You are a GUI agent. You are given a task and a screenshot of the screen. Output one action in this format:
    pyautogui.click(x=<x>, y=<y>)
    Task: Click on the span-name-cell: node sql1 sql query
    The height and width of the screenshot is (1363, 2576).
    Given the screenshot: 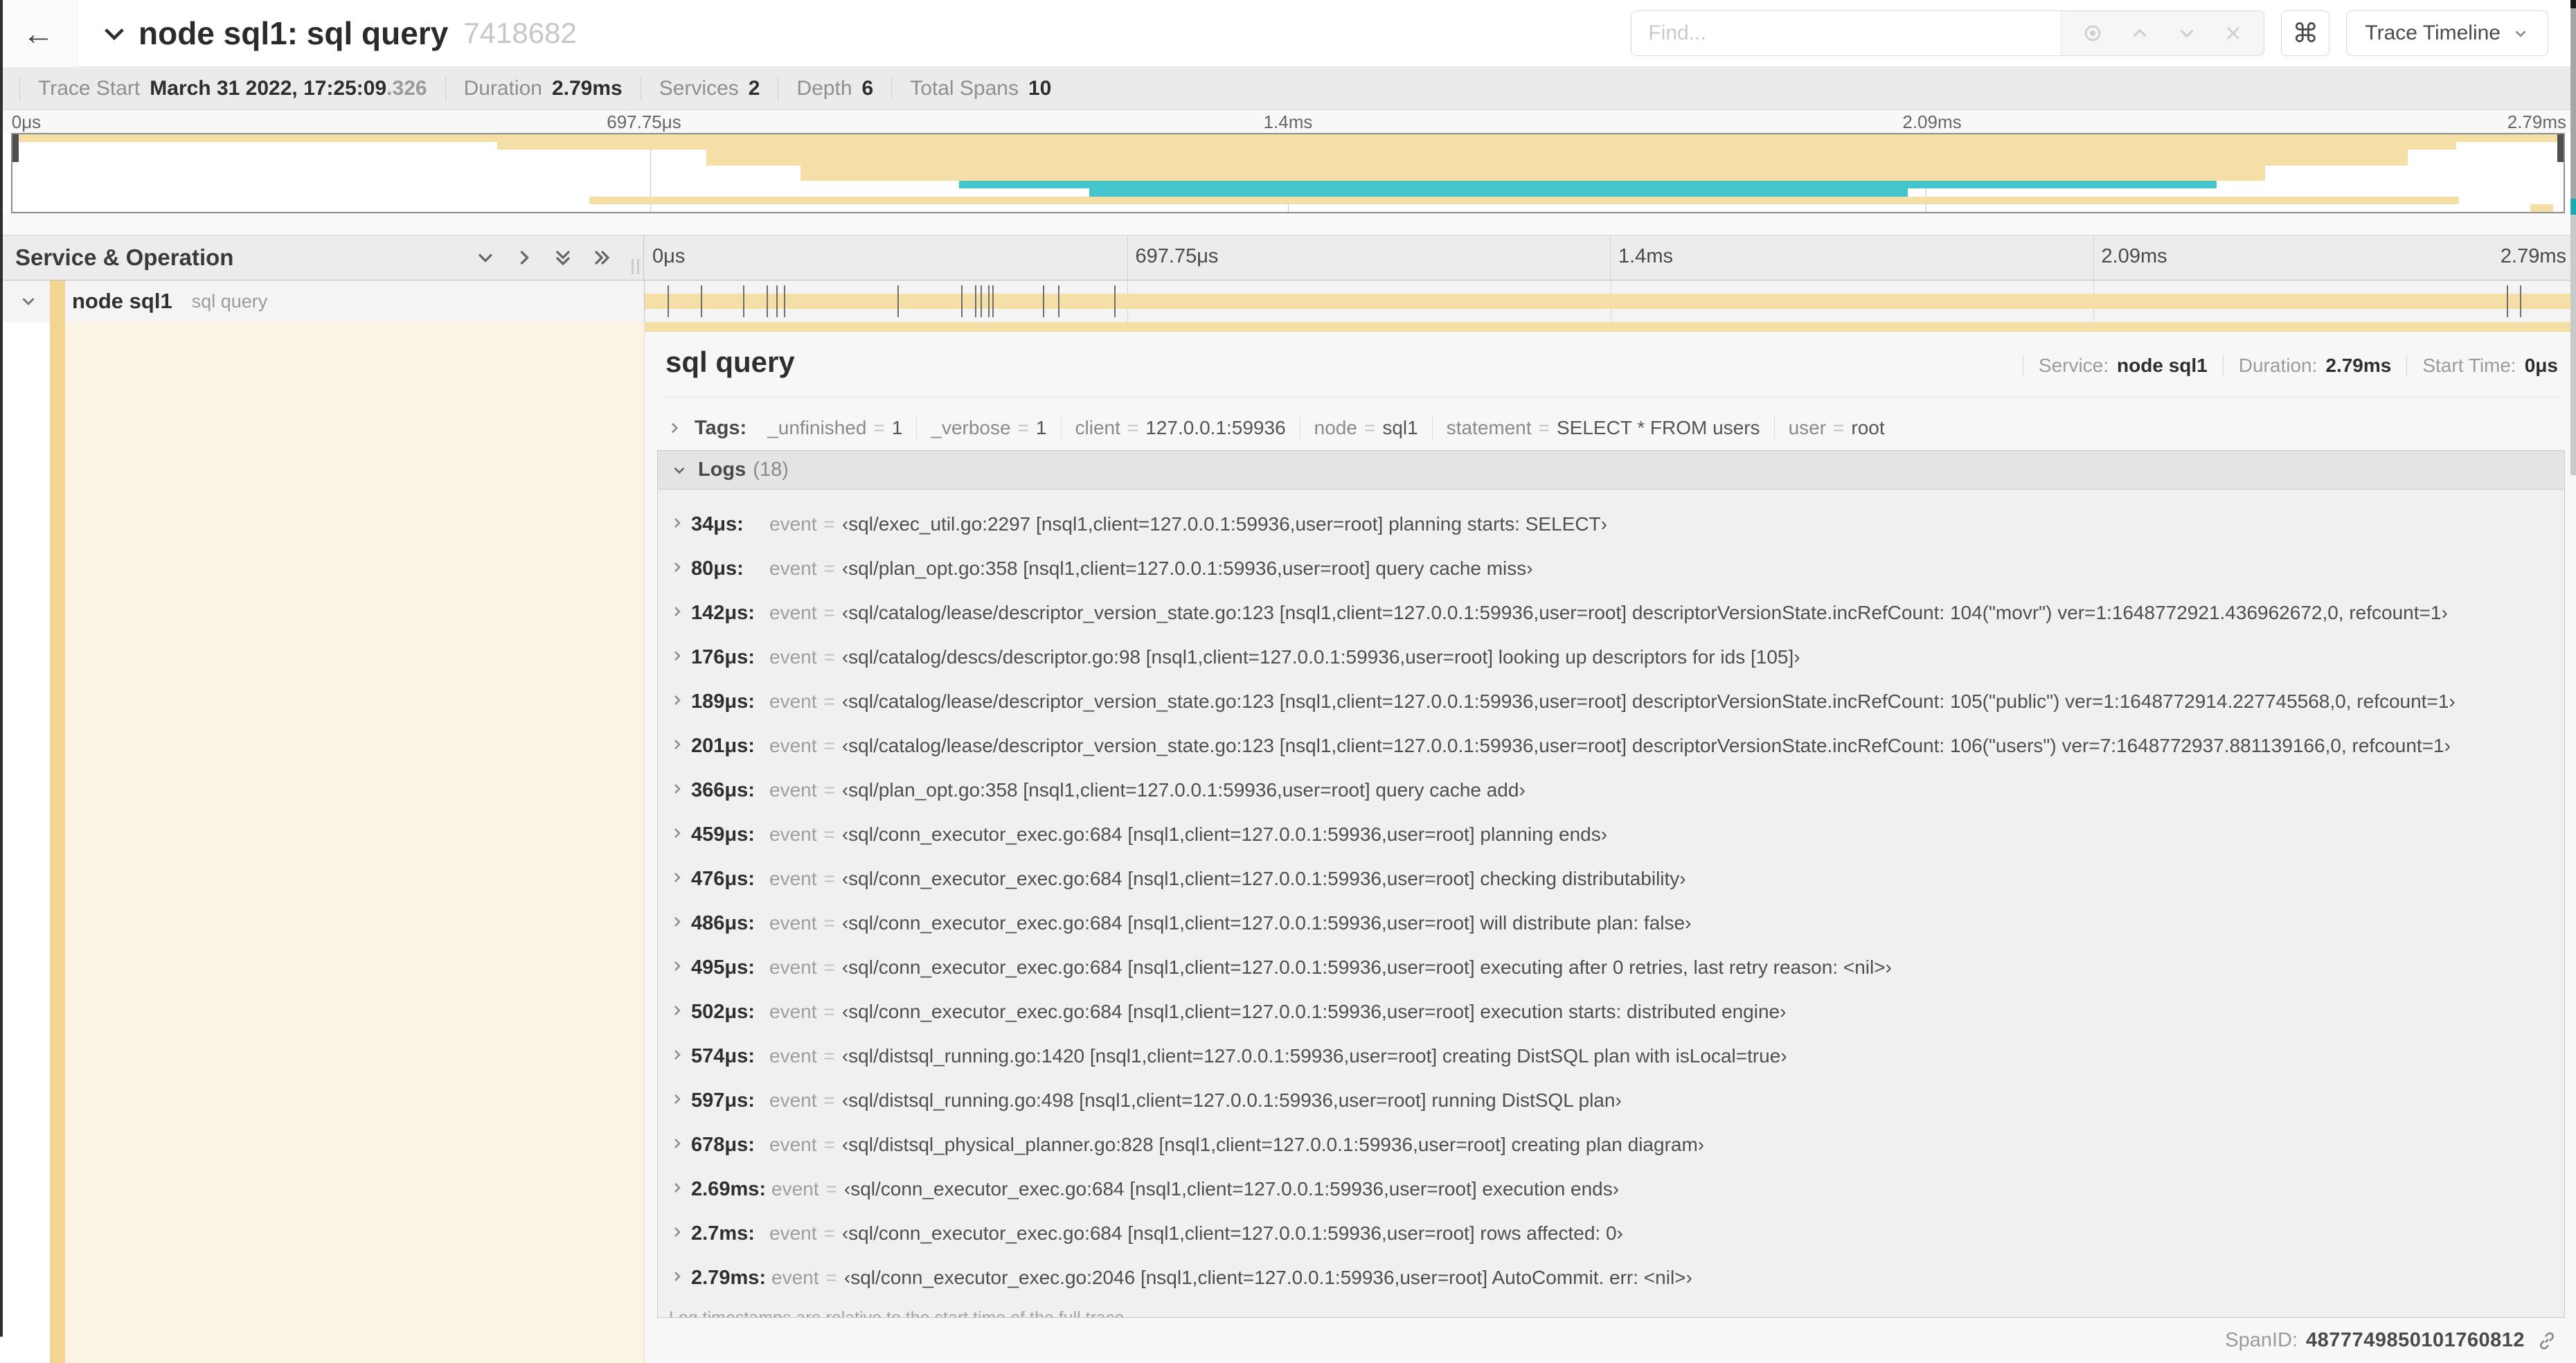 What is the action you would take?
    pyautogui.click(x=322, y=301)
    